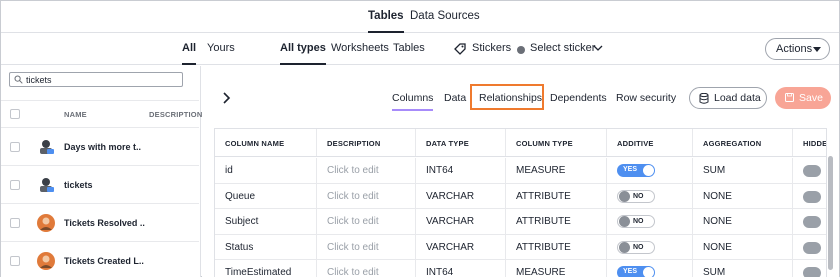 Image resolution: width=840 pixels, height=277 pixels. What do you see at coordinates (101, 79) in the screenshot?
I see `search-input` at bounding box center [101, 79].